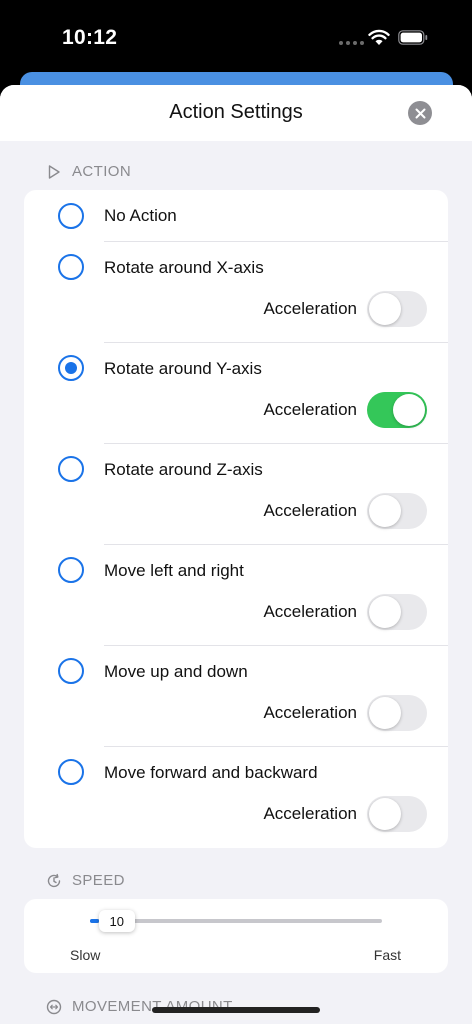 Image resolution: width=472 pixels, height=1024 pixels. I want to click on section-header-speed: SPEED, so click(85, 880).